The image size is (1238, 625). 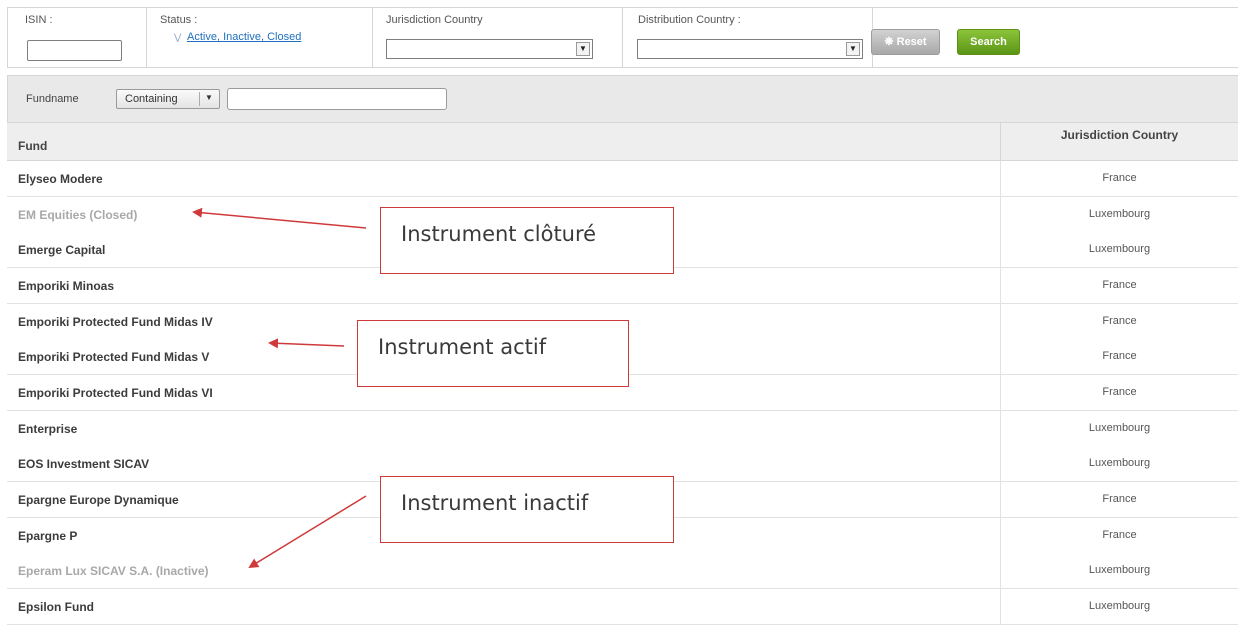 I want to click on table-row: Elyseo Modere France, so click(x=622, y=179).